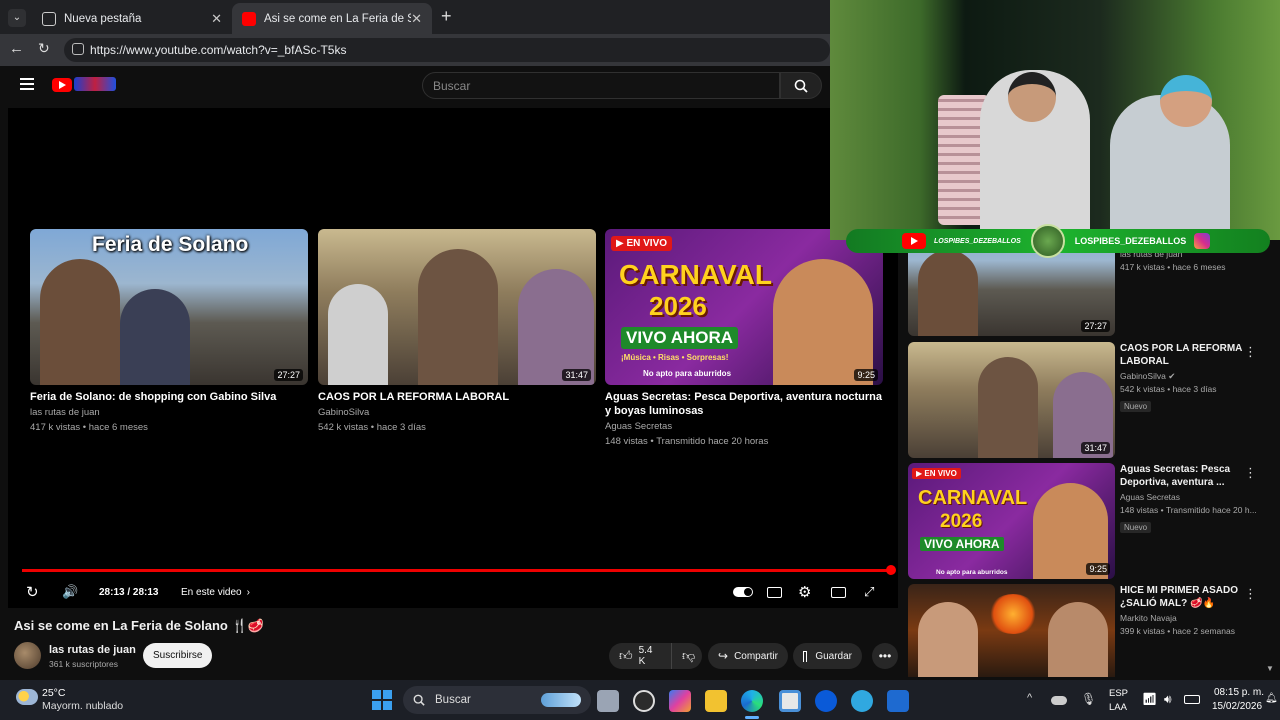  What do you see at coordinates (1047, 241) in the screenshot?
I see `channel-emblem-icon` at bounding box center [1047, 241].